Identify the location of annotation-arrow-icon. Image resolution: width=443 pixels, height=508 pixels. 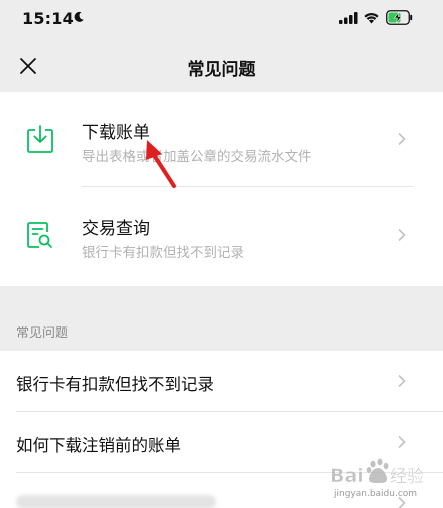
(161, 164).